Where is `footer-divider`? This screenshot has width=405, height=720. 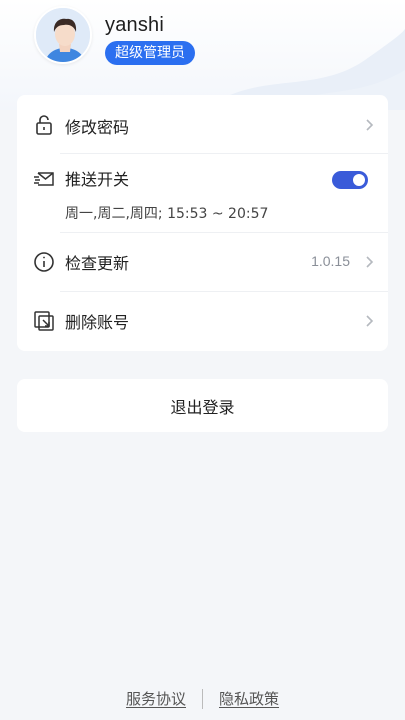
footer-divider is located at coordinates (202, 698).